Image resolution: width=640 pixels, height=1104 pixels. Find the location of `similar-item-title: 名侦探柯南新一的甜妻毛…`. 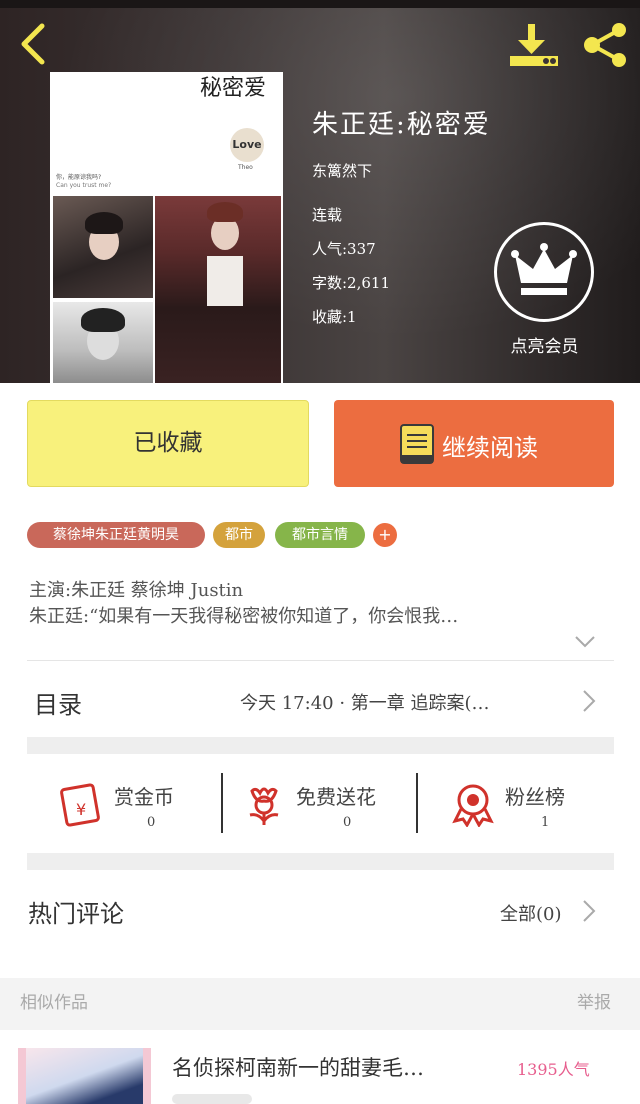

similar-item-title: 名侦探柯南新一的甜妻毛… is located at coordinates (298, 1068).